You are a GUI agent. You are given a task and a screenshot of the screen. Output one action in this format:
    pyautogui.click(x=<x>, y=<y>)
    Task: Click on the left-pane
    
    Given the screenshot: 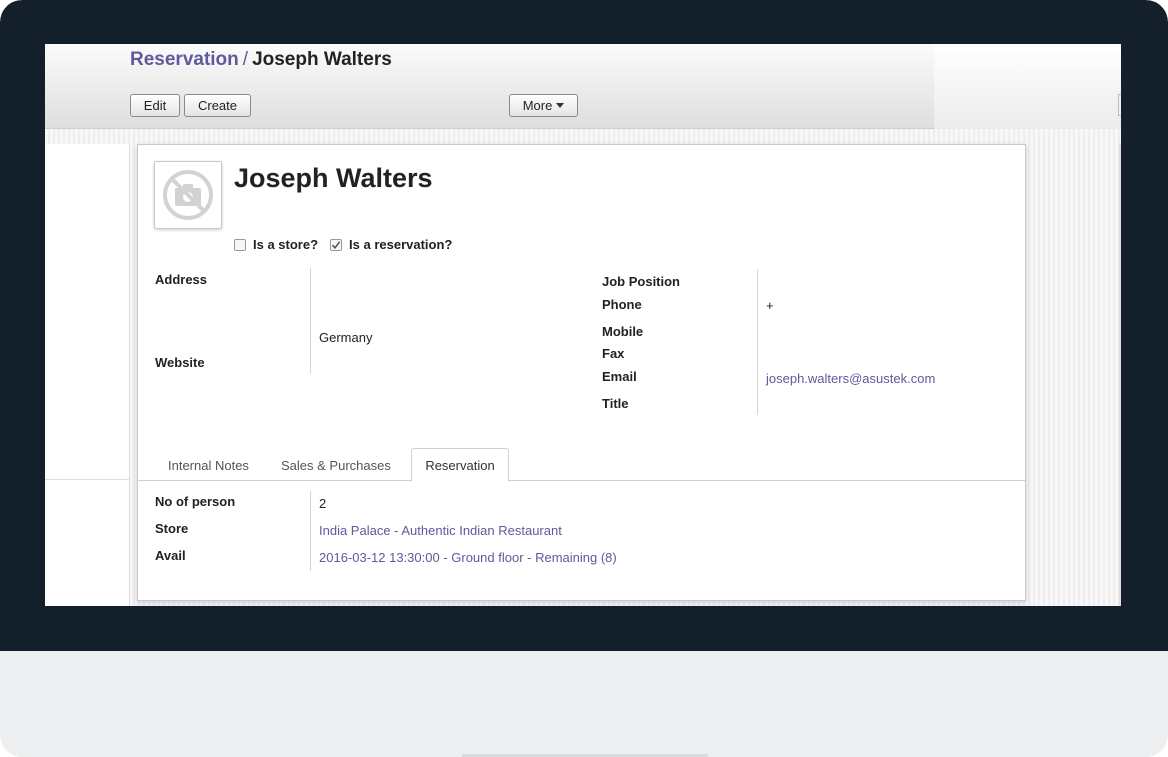 What is the action you would take?
    pyautogui.click(x=87, y=375)
    